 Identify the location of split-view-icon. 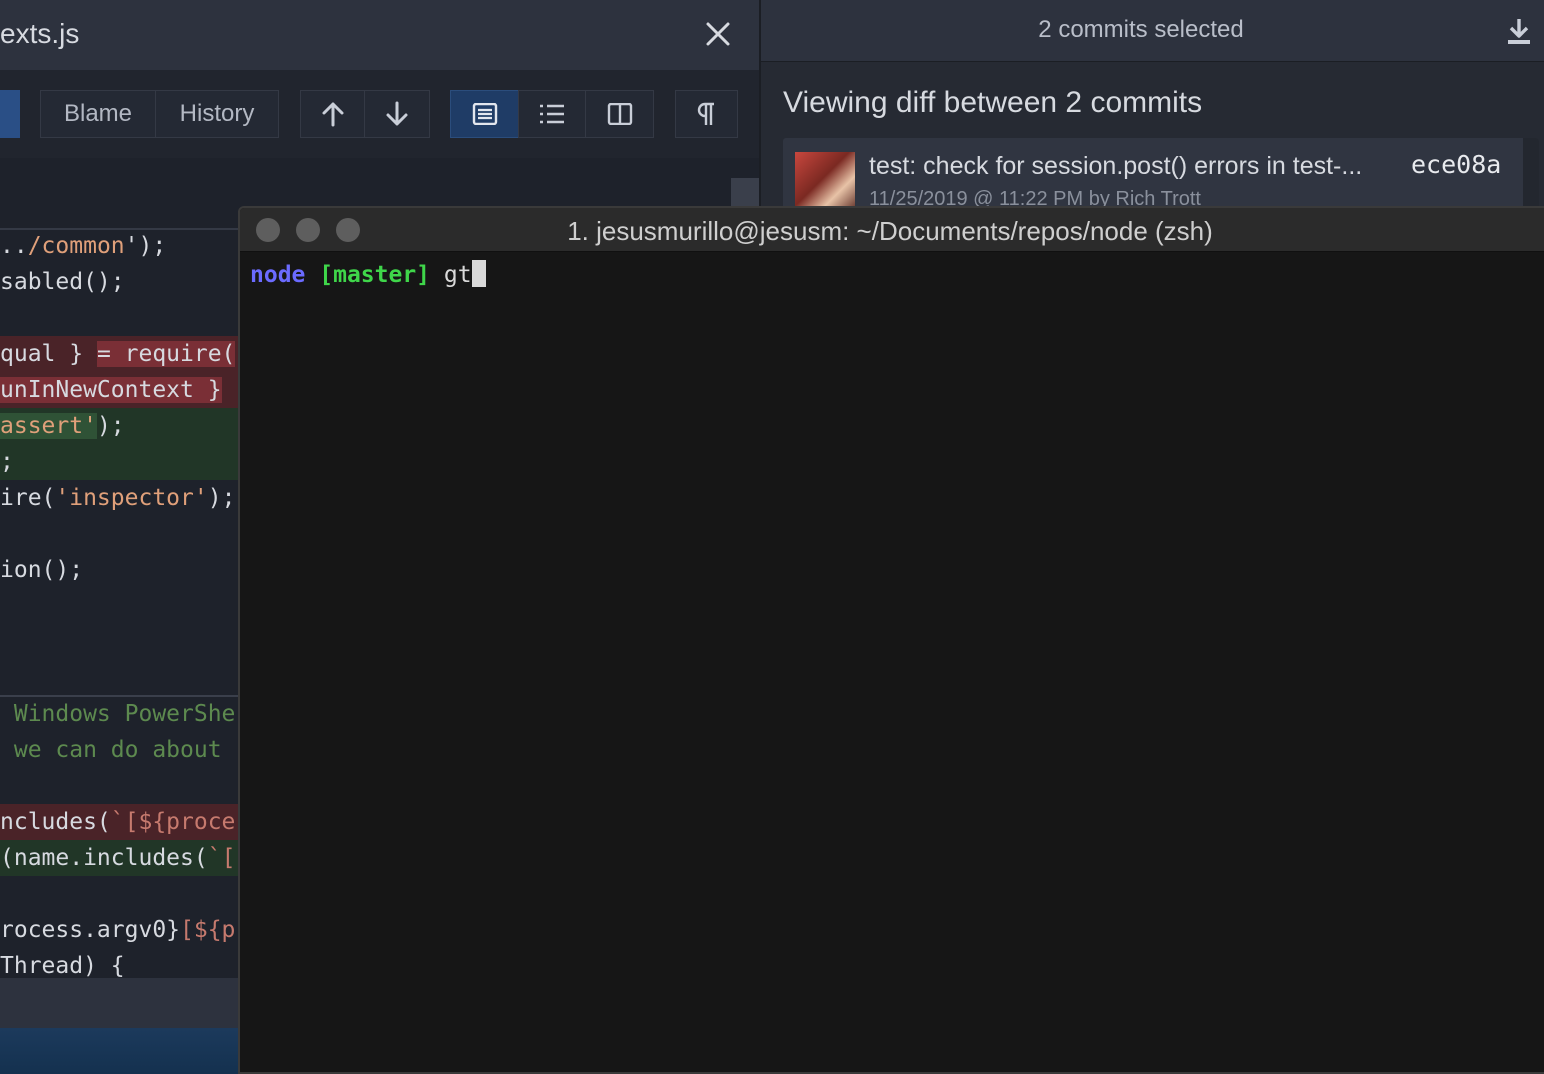
(619, 114).